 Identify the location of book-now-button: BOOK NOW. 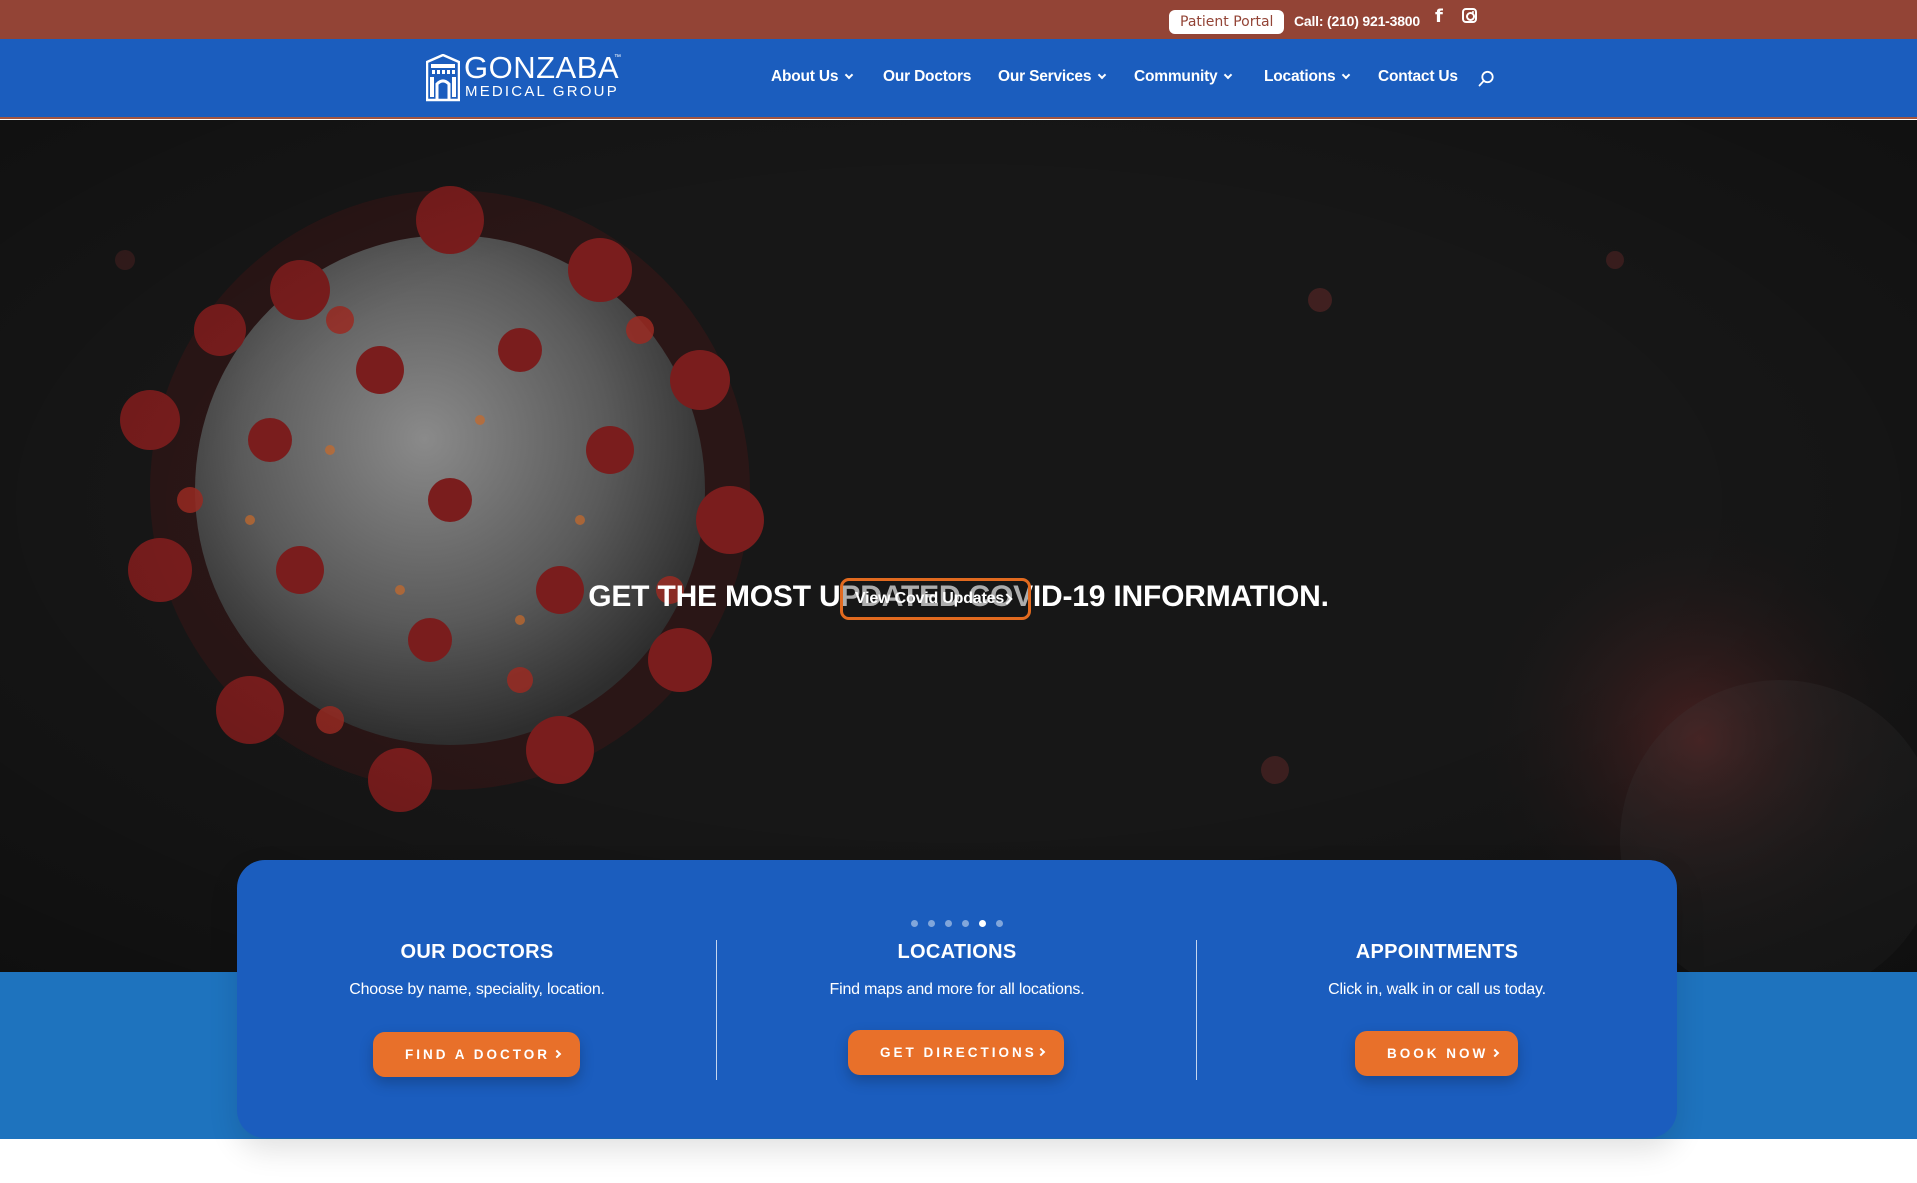
(1436, 1053).